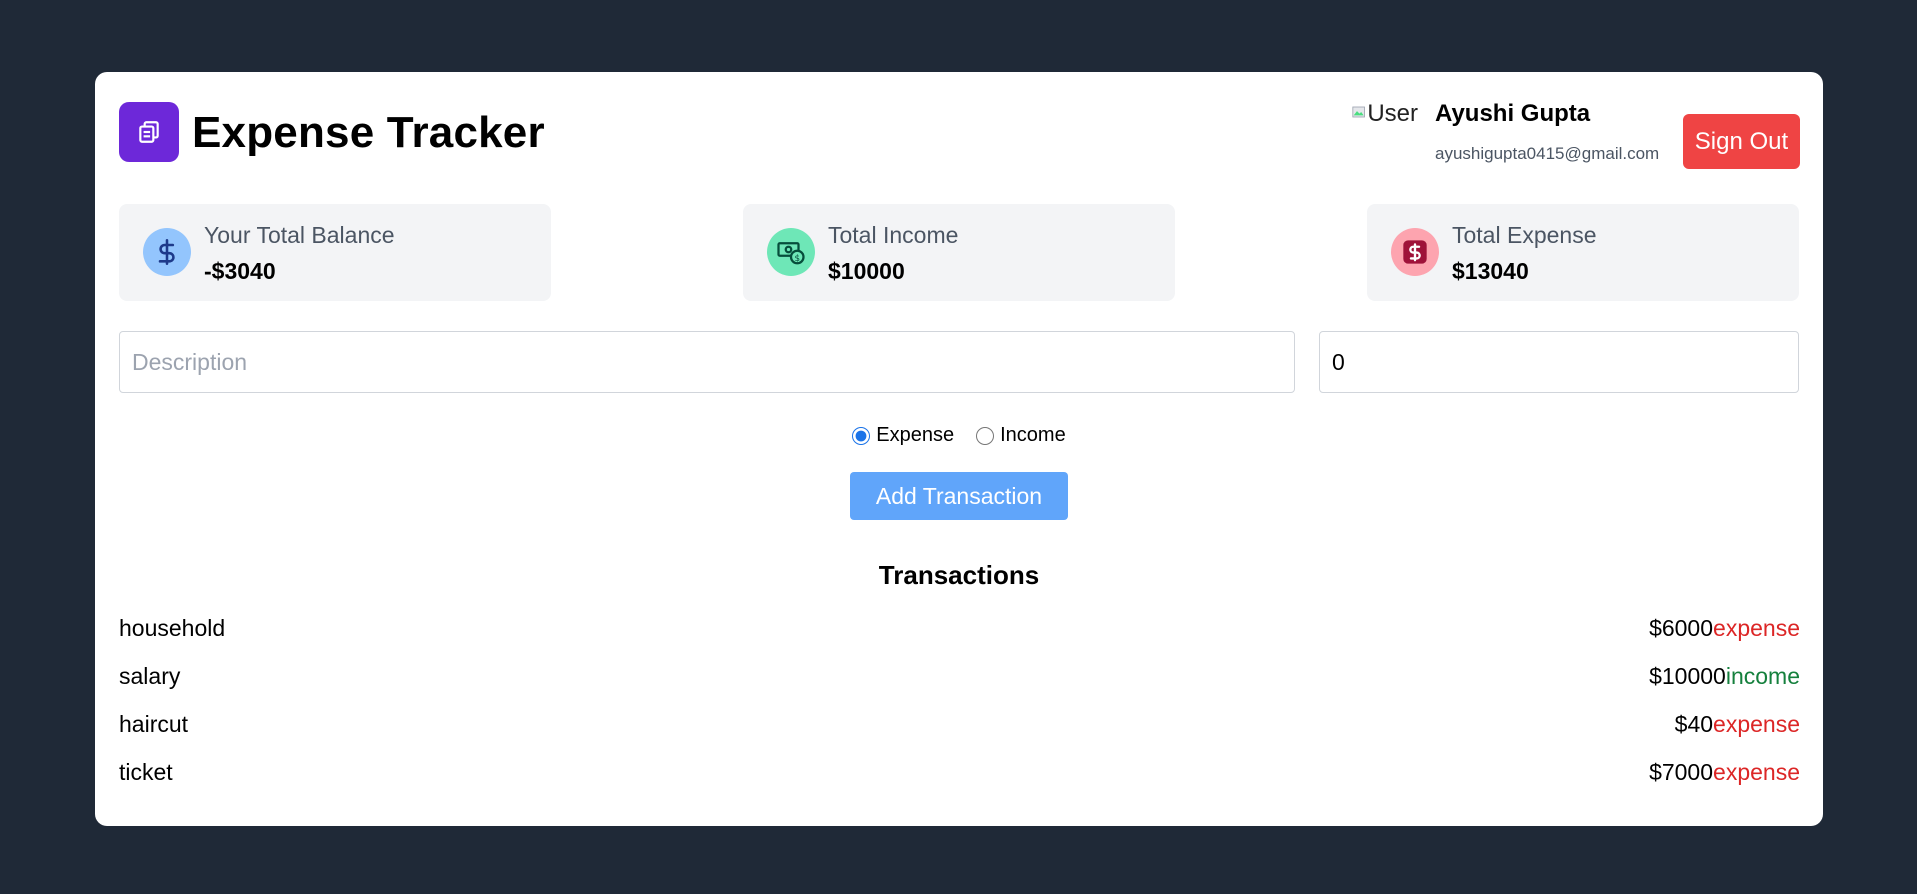 This screenshot has width=1917, height=894. What do you see at coordinates (959, 772) in the screenshot?
I see `transaction-row: ticket $7000expense` at bounding box center [959, 772].